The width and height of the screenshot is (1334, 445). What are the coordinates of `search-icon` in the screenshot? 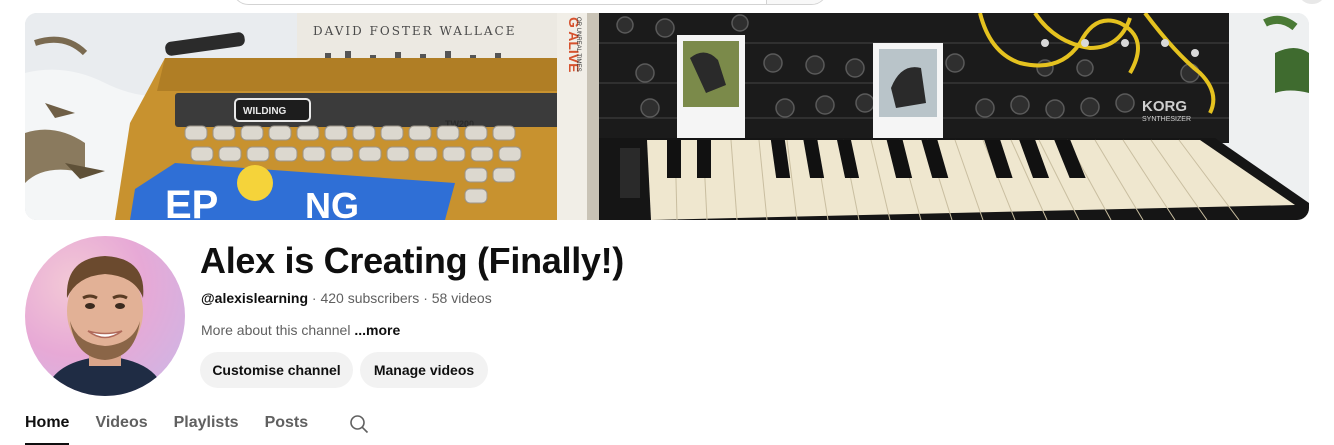 It's located at (359, 424).